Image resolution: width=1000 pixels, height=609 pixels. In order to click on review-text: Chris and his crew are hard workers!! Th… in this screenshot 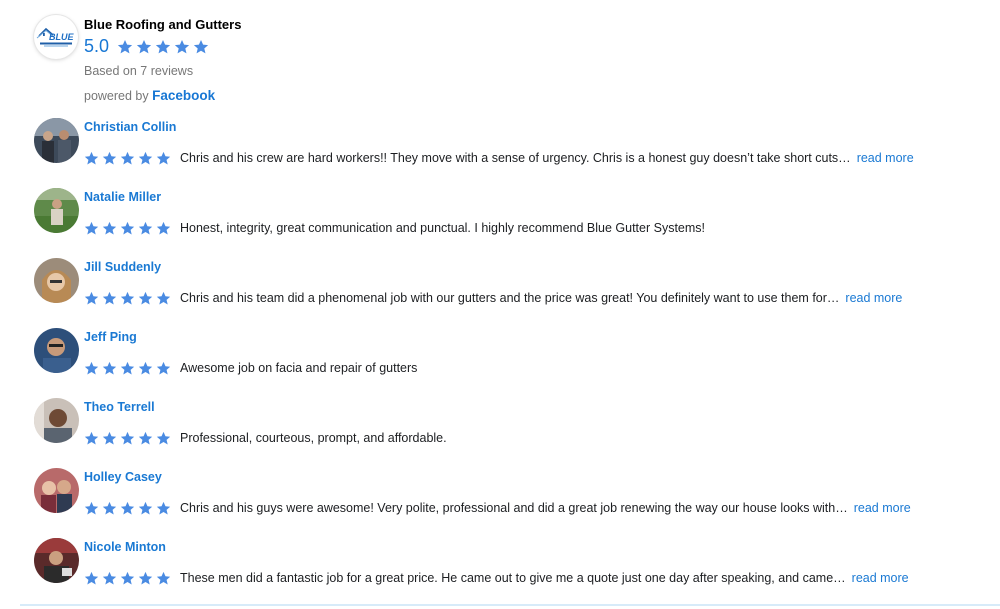, I will do `click(515, 158)`.